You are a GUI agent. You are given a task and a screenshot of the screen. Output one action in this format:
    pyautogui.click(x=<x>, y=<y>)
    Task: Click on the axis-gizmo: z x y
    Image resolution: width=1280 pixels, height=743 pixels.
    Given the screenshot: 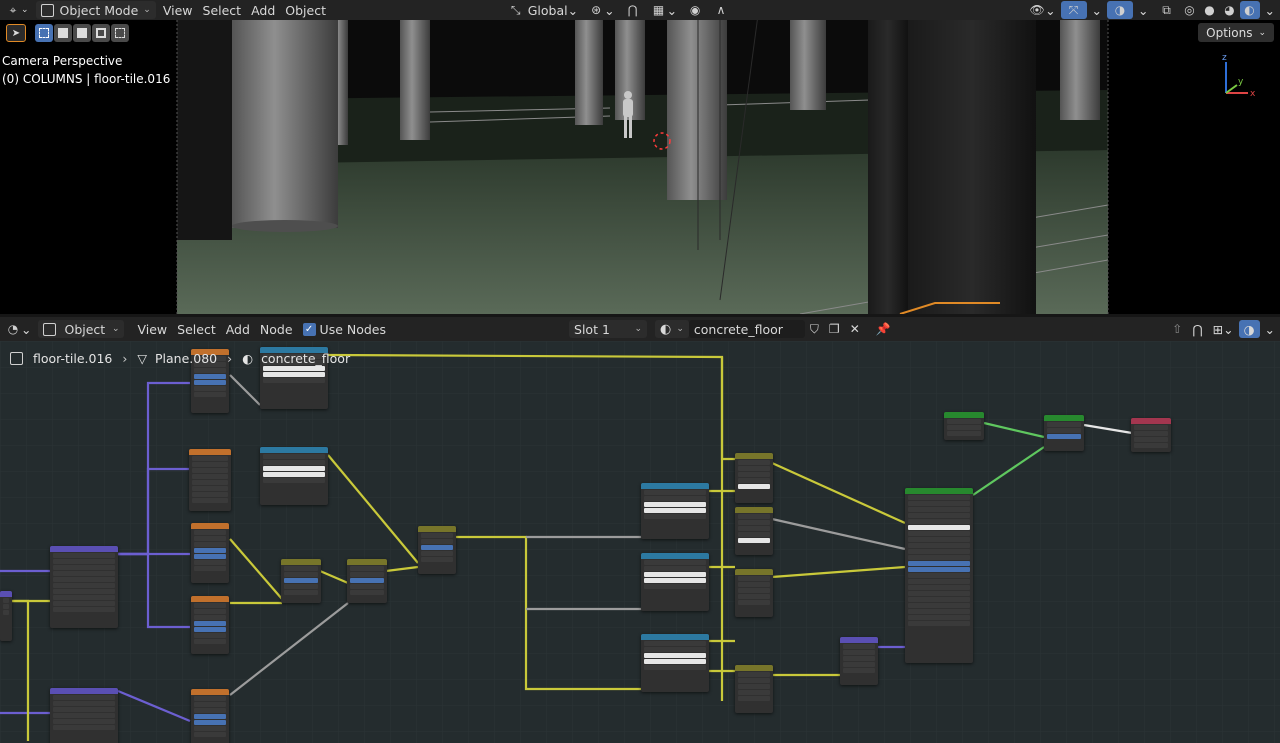 What is the action you would take?
    pyautogui.click(x=1239, y=76)
    